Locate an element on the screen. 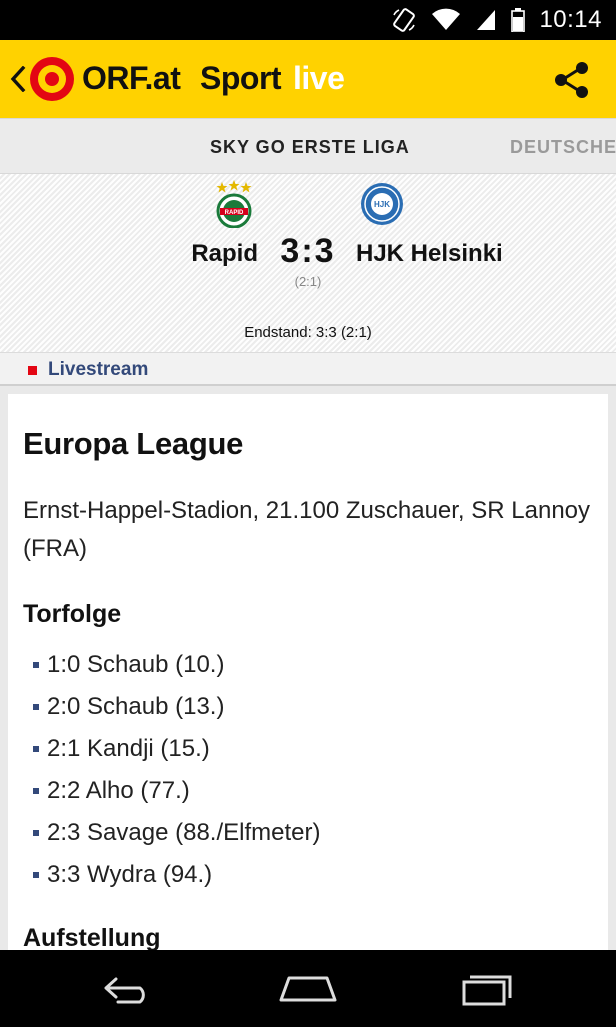 This screenshot has width=616, height=1027. tab-deutsche: DEUTSCHE is located at coordinates (563, 147).